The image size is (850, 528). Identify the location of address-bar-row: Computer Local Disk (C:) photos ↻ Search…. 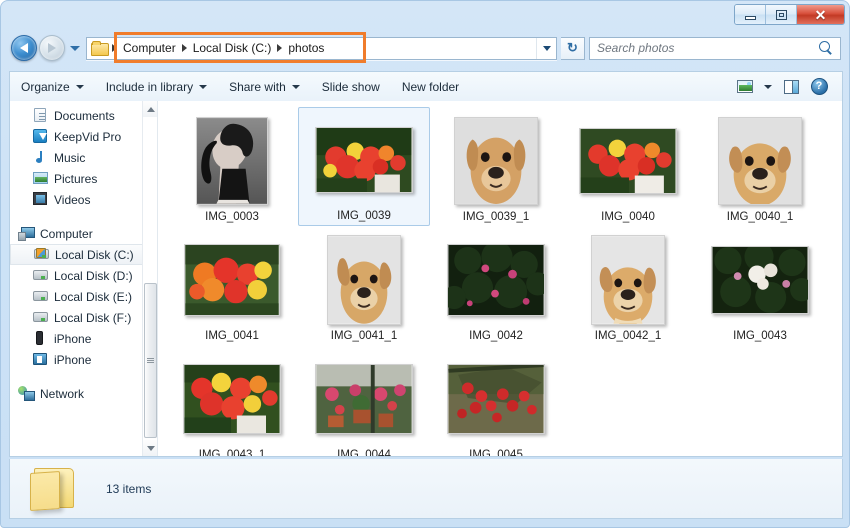
(425, 48).